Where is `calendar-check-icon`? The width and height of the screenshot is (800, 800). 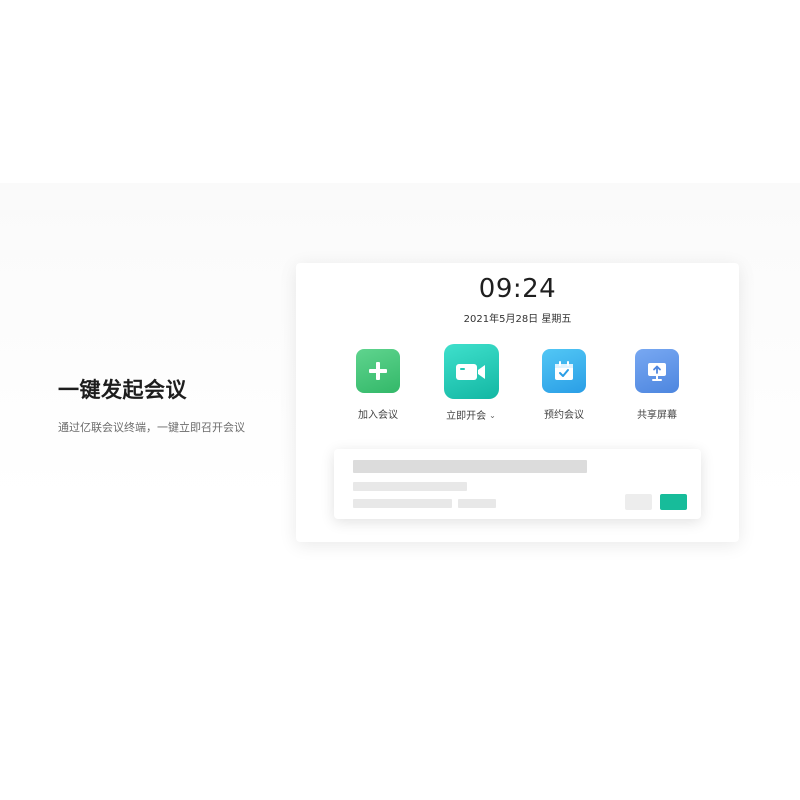
calendar-check-icon is located at coordinates (564, 370).